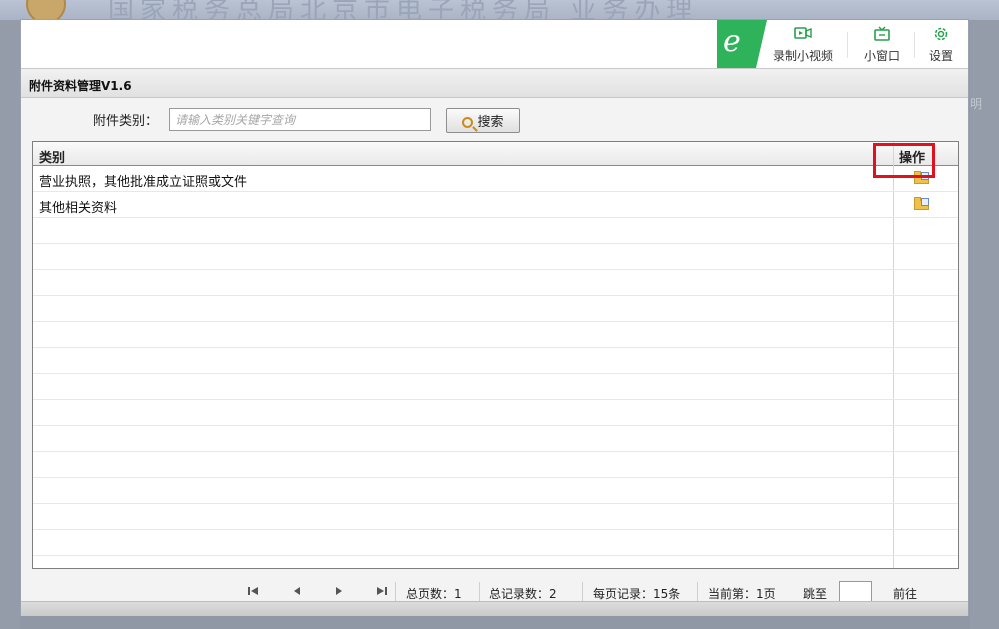 Image resolution: width=999 pixels, height=629 pixels. What do you see at coordinates (339, 591) in the screenshot?
I see `next-page-icon` at bounding box center [339, 591].